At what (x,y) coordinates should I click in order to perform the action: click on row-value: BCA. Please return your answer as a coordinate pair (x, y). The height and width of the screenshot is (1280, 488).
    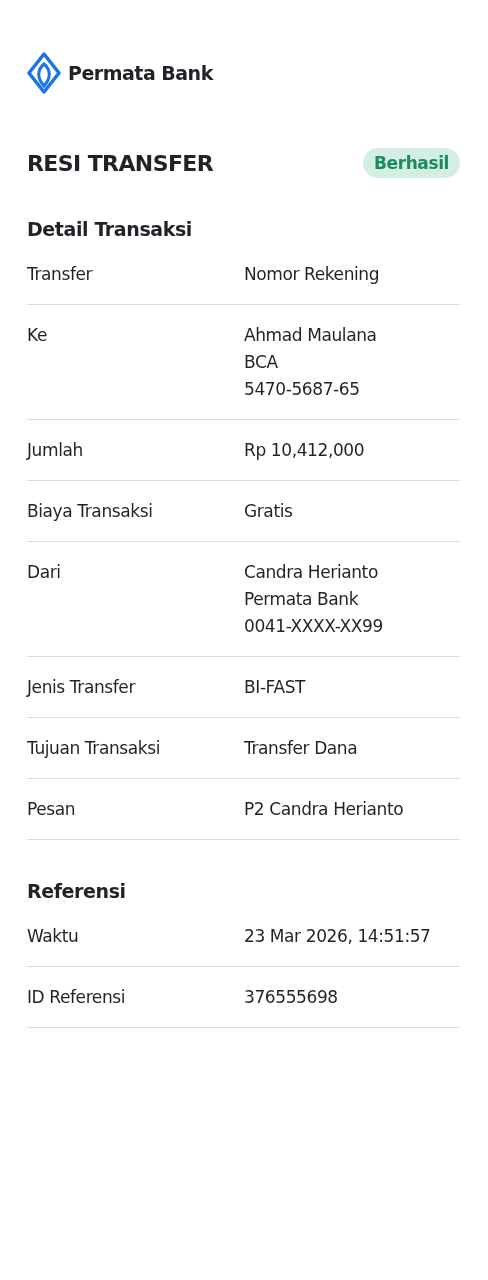
    Looking at the image, I should click on (261, 362).